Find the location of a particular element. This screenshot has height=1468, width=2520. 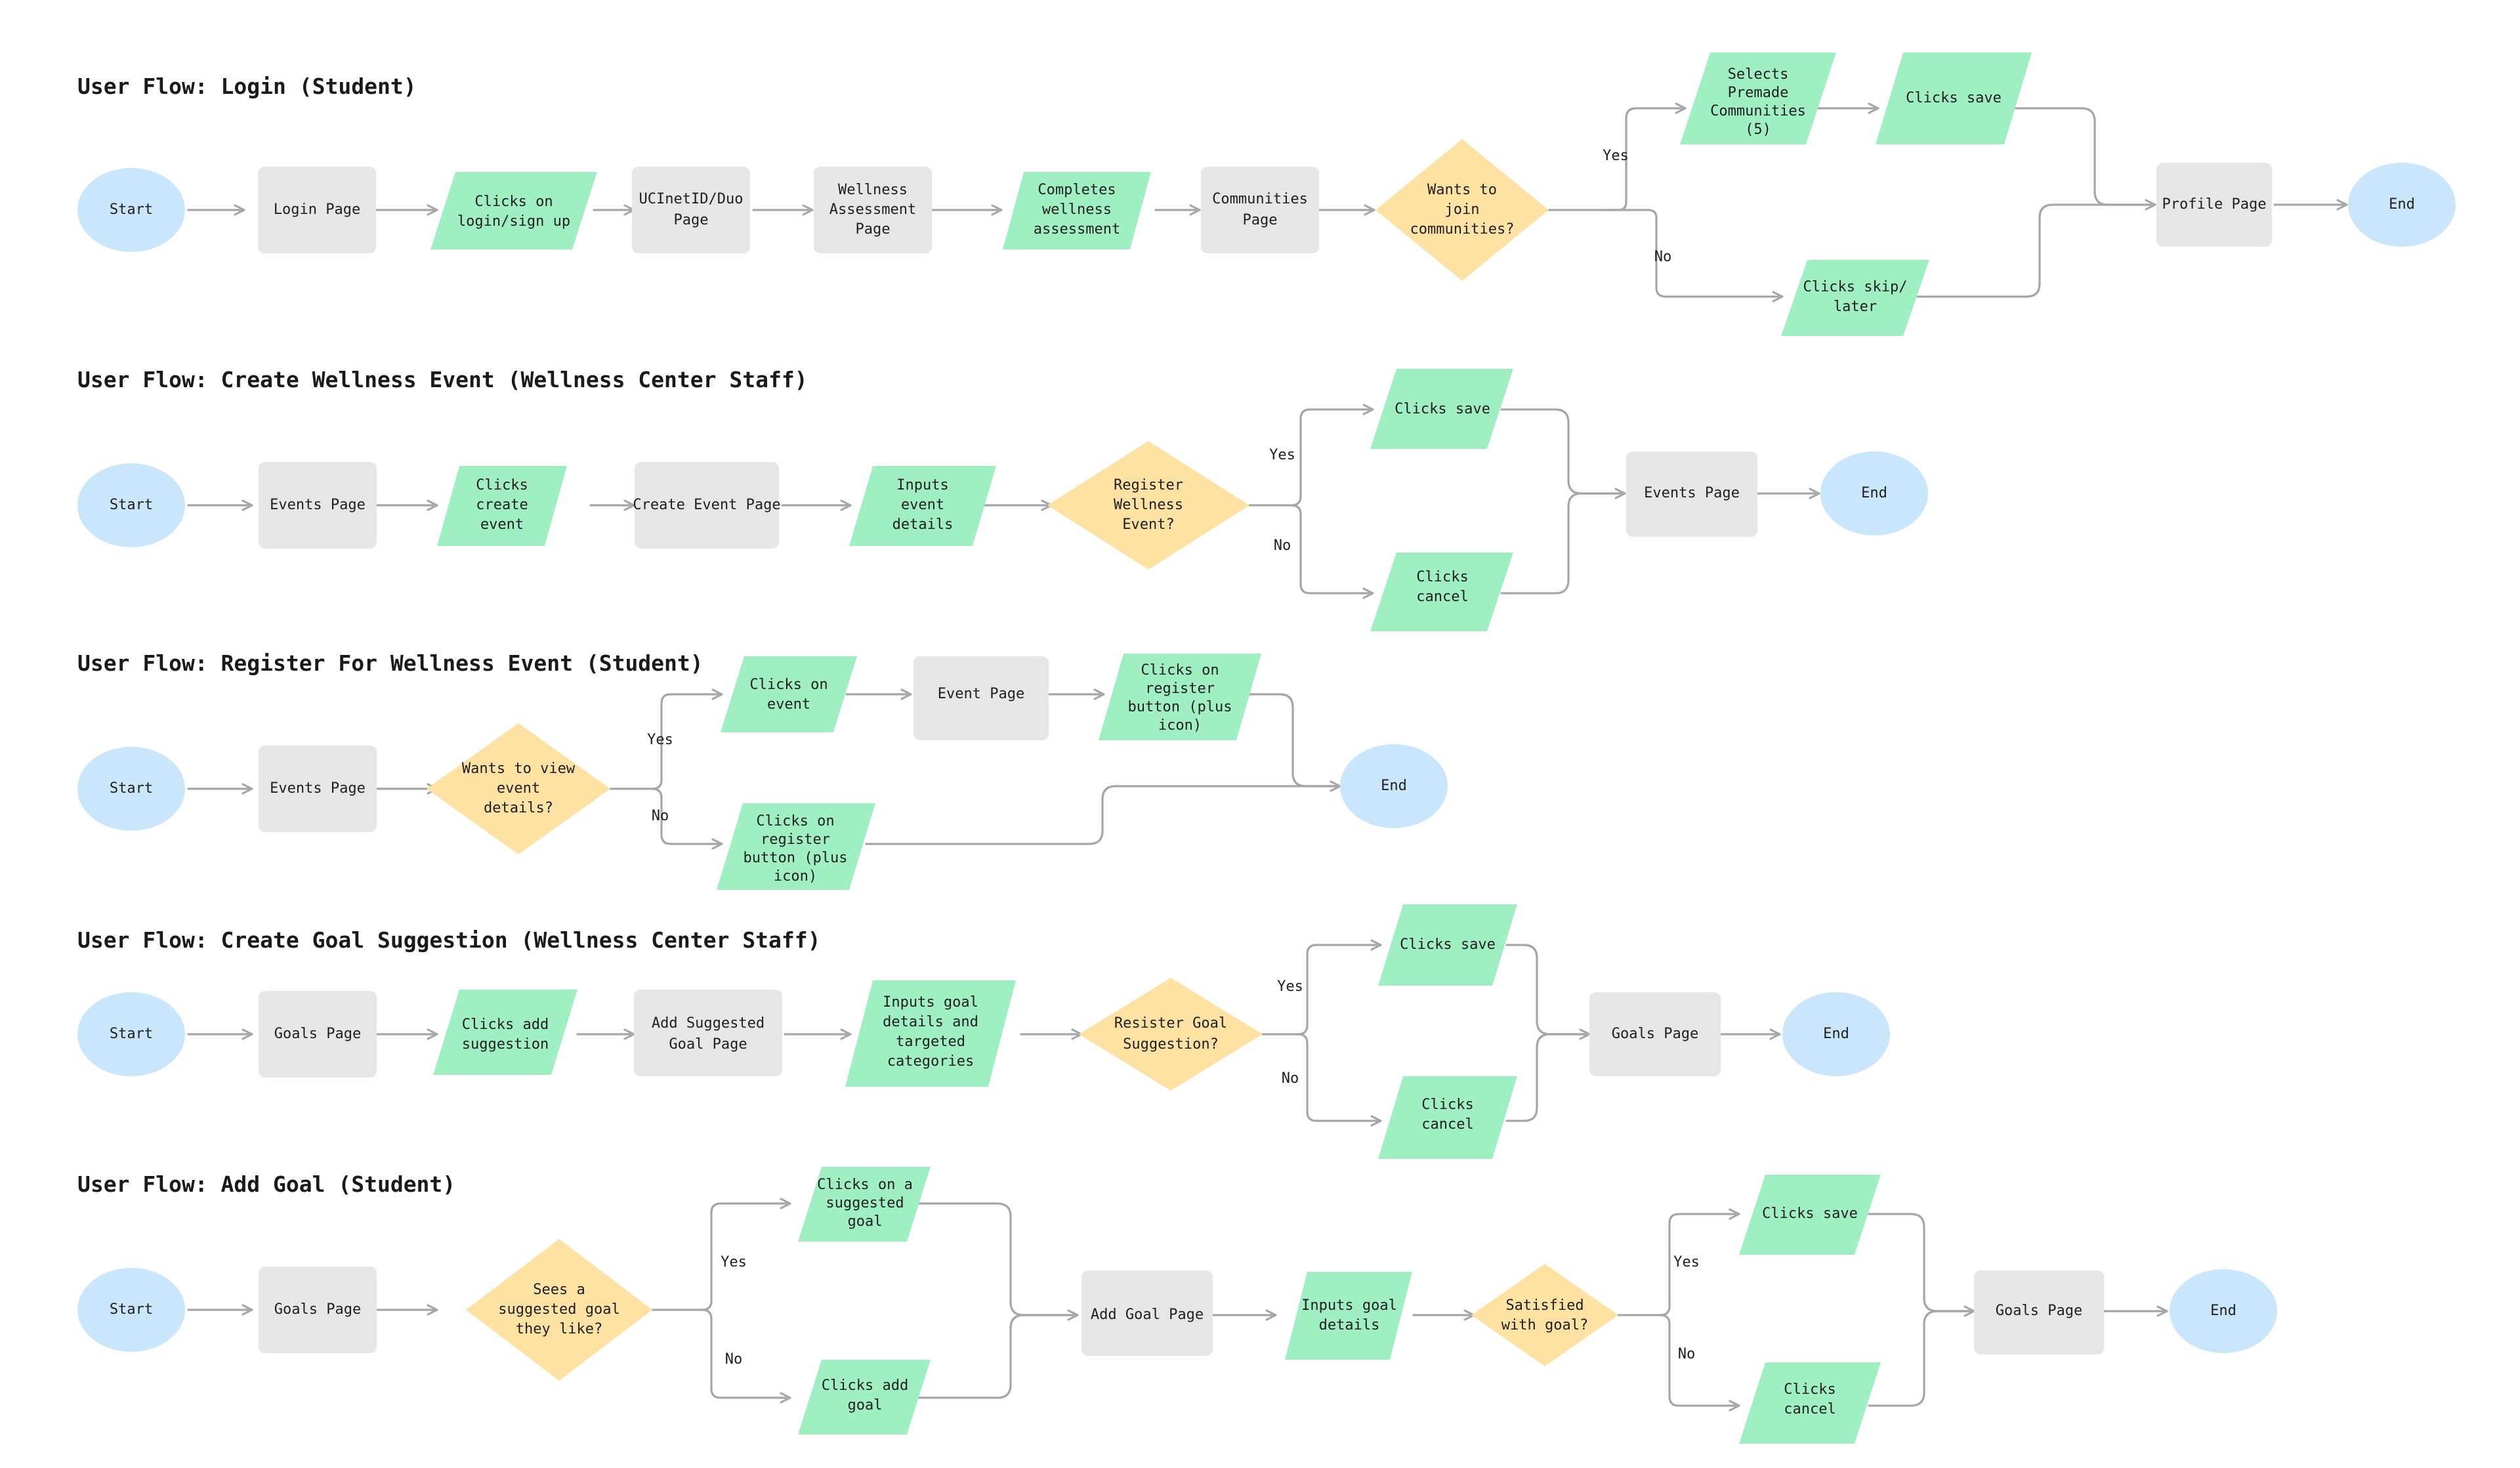

node-decision-wants-join-communities: Wants to join communities? is located at coordinates (1462, 210).